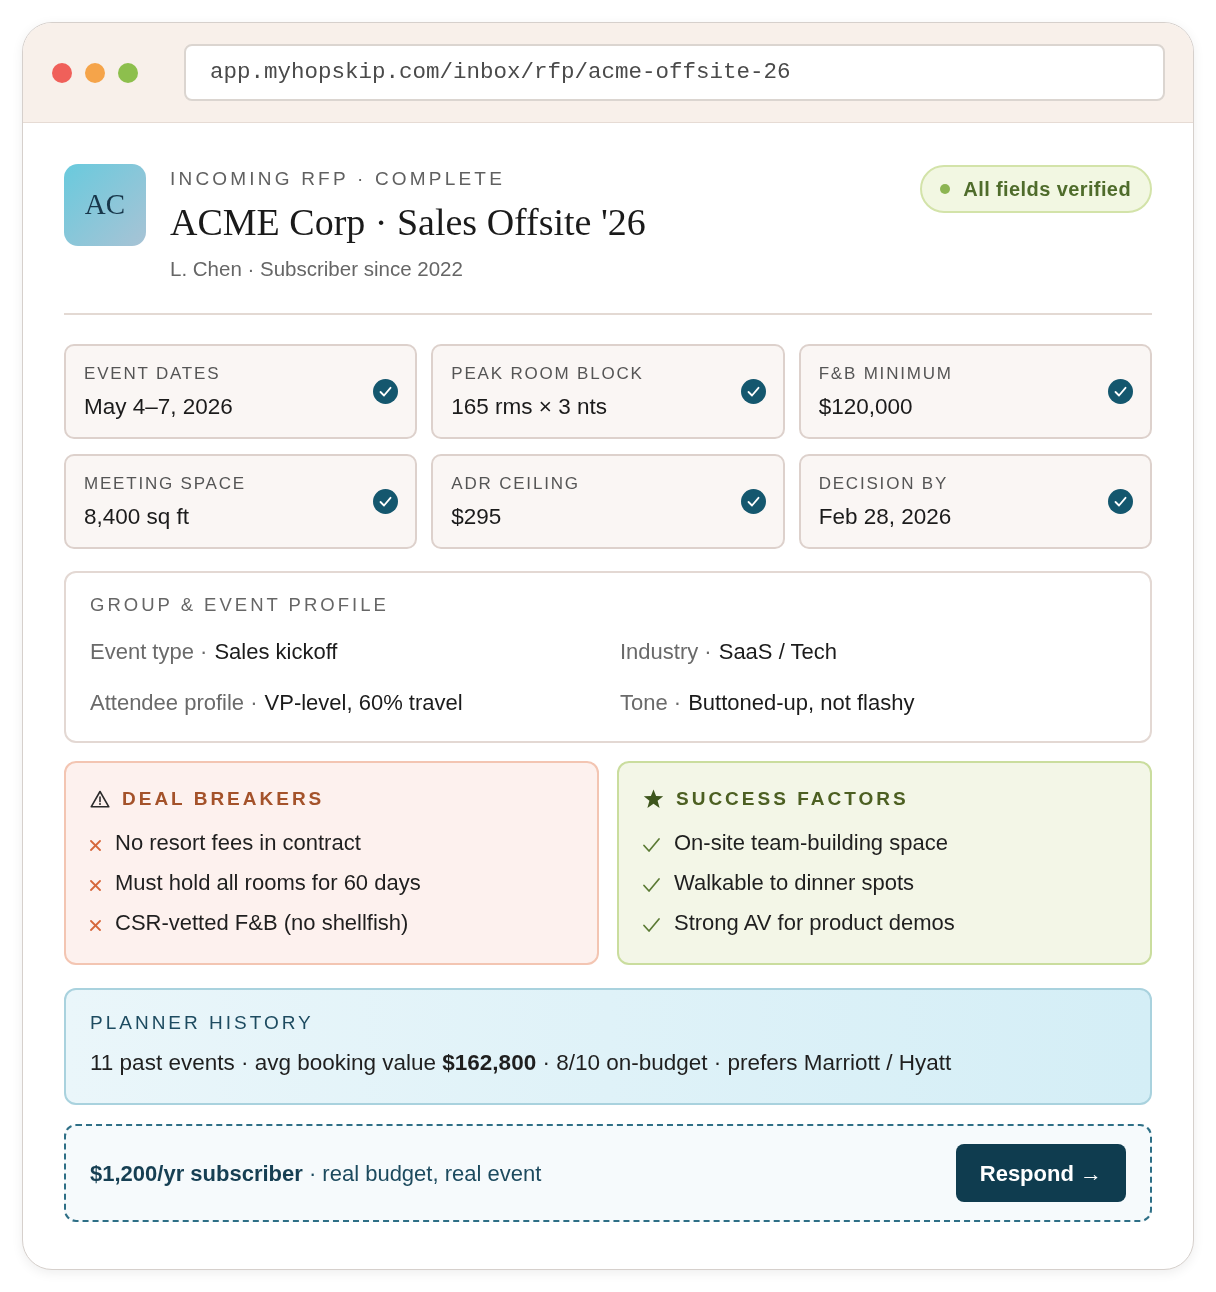 This screenshot has width=1216, height=1292. I want to click on list-item-text: CSR-vetted F&B (no shellfish), so click(262, 923).